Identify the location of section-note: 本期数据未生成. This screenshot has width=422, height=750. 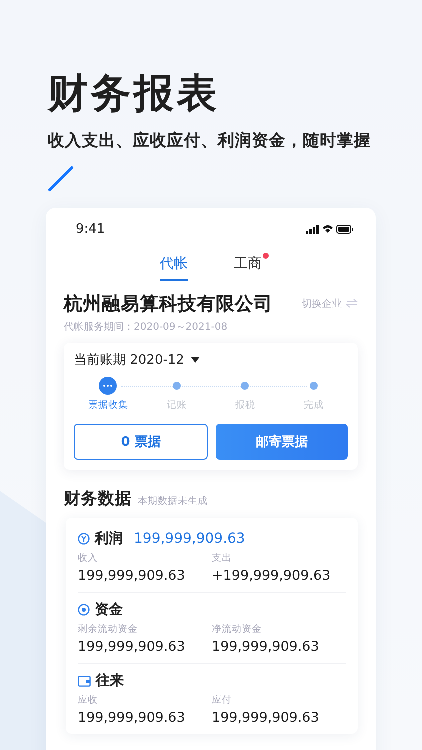
(173, 501).